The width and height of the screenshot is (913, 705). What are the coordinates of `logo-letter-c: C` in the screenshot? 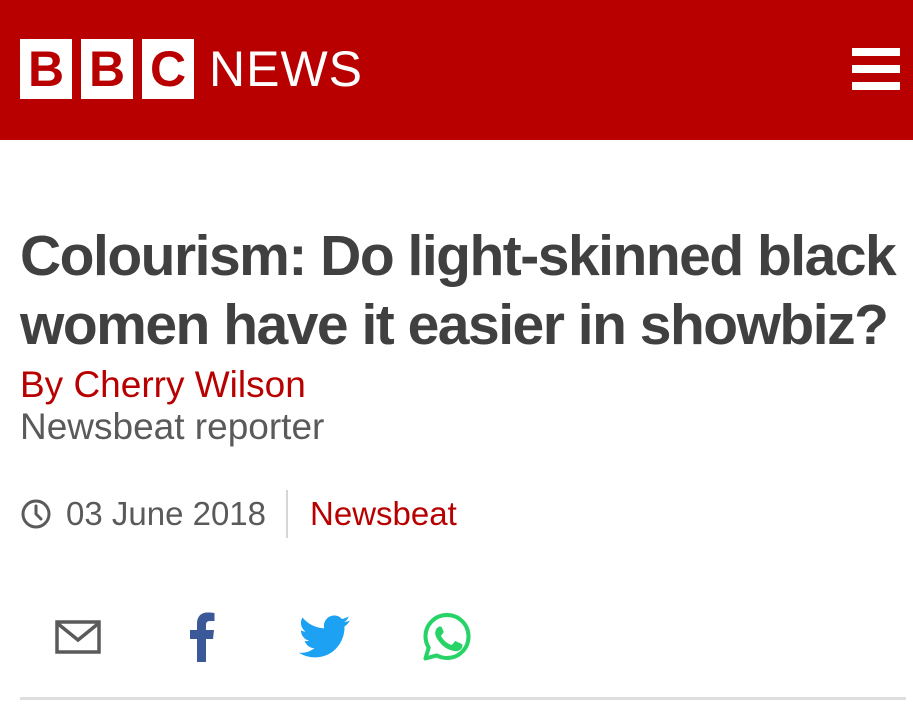 It's located at (168, 69).